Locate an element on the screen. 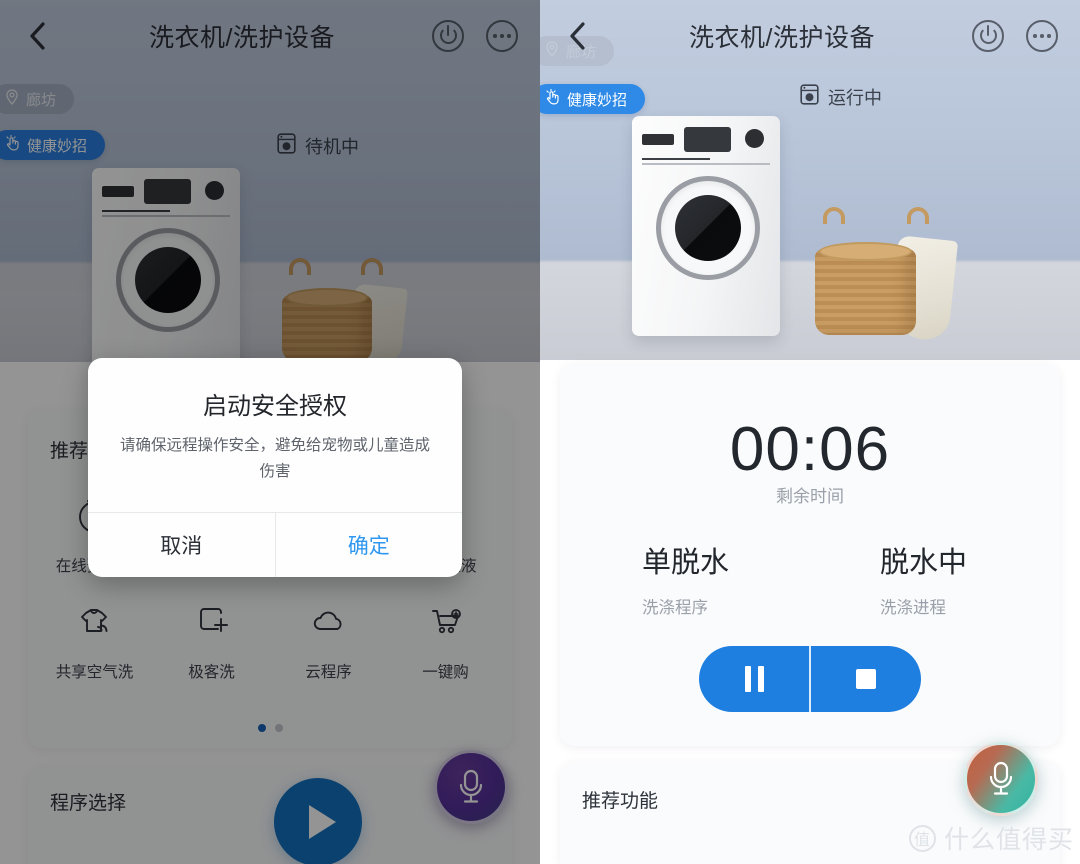 This screenshot has height=864, width=1080. more-horizontal-icon is located at coordinates (1042, 36).